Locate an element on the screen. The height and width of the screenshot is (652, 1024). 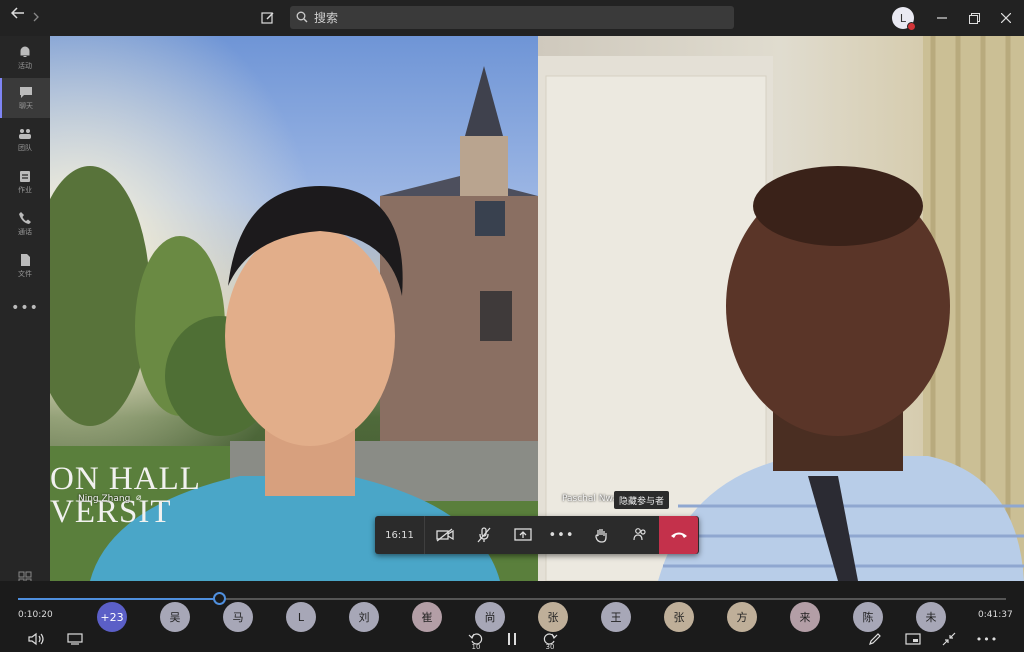
title-bar: 搜索 L is located at coordinates (512, 18).